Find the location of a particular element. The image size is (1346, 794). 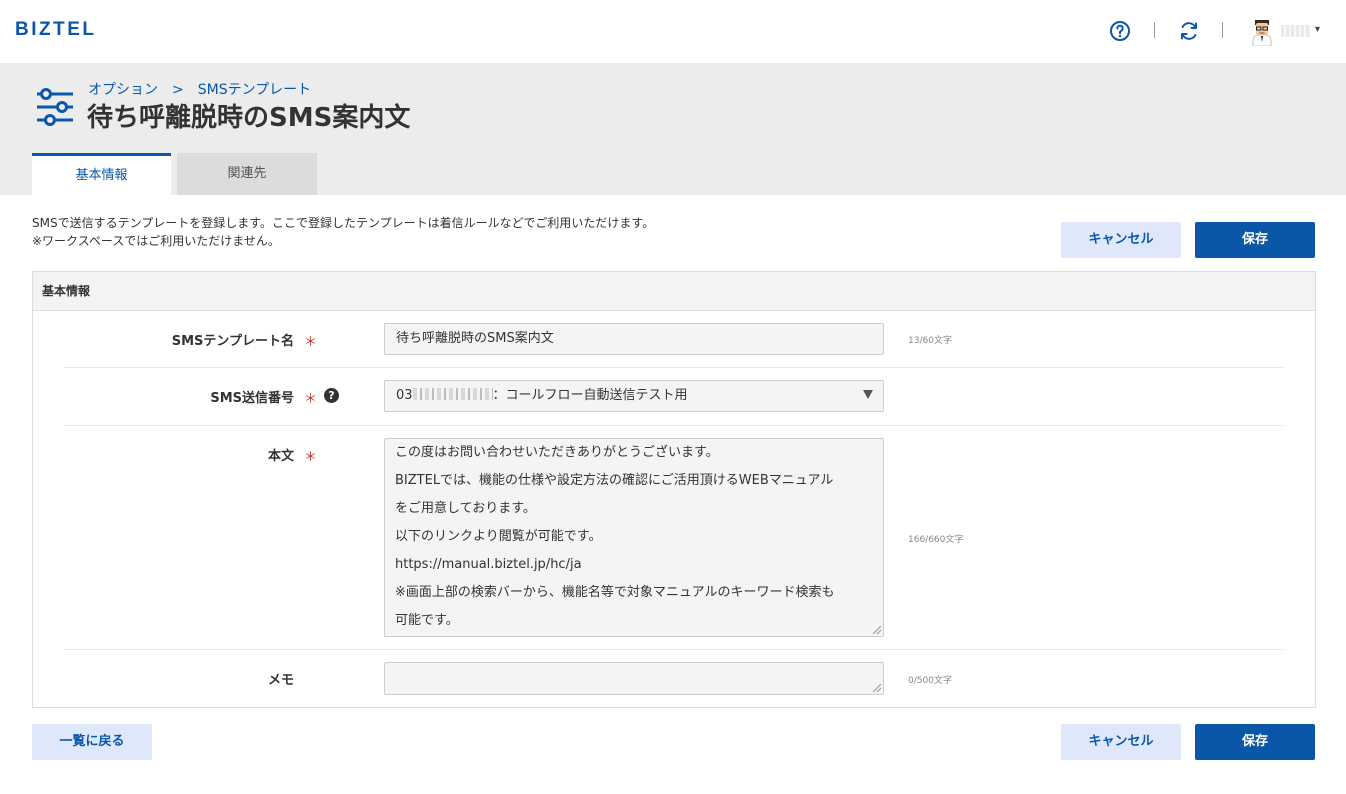

sms-number-prefix: 03 is located at coordinates (404, 395).